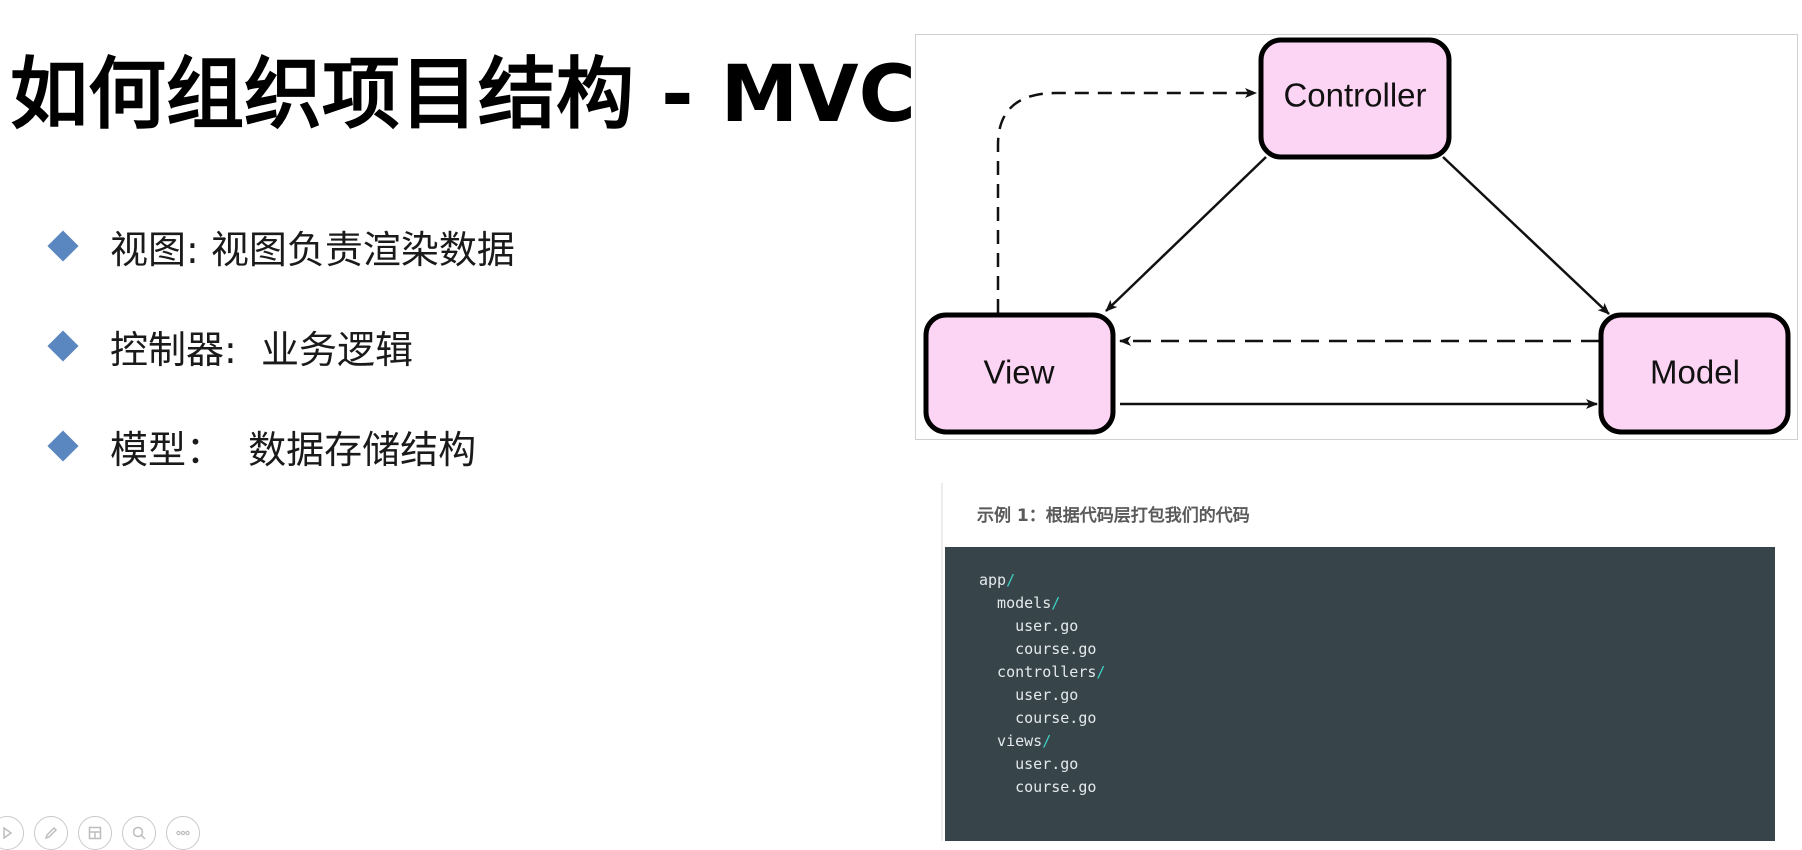  What do you see at coordinates (1011, 741) in the screenshot?
I see `code-name: views` at bounding box center [1011, 741].